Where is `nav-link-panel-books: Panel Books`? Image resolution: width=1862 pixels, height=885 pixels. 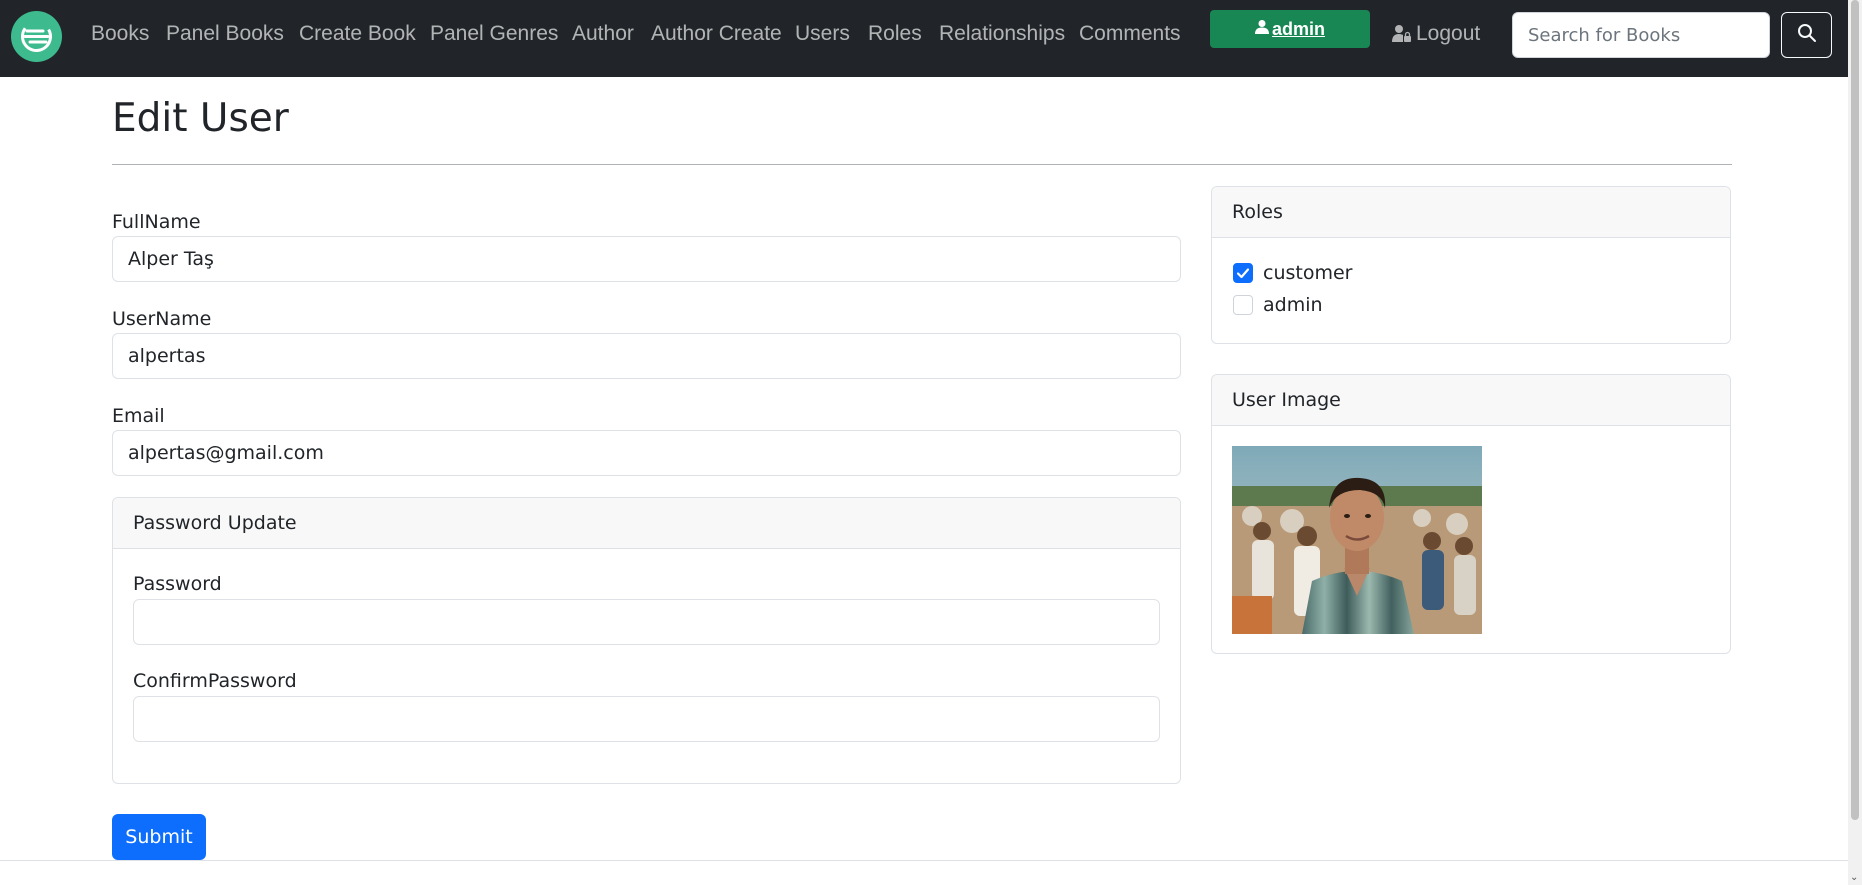 nav-link-panel-books: Panel Books is located at coordinates (225, 34).